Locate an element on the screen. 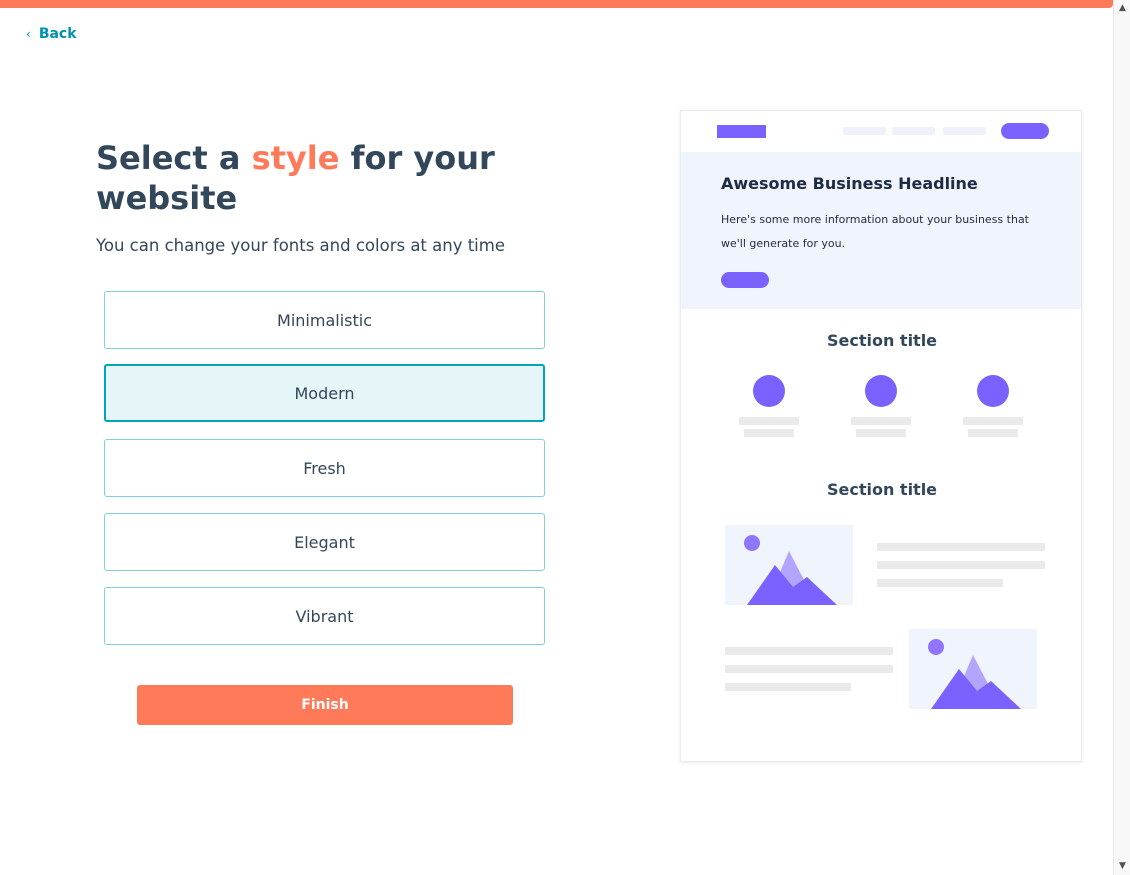 This screenshot has width=1130, height=875. back-button: ‹ Back is located at coordinates (51, 34).